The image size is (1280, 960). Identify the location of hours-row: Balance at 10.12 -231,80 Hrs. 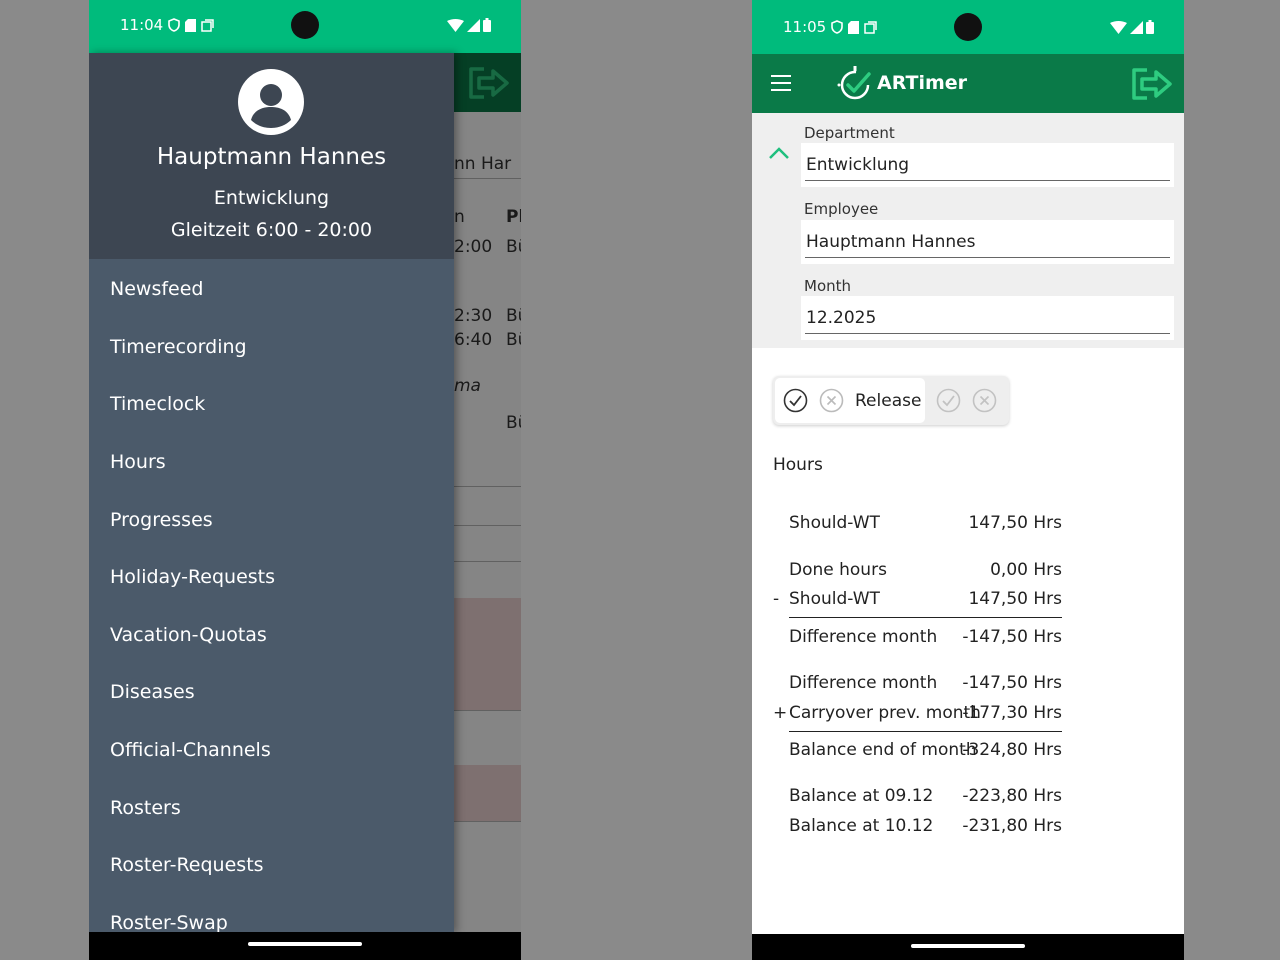
(925, 826).